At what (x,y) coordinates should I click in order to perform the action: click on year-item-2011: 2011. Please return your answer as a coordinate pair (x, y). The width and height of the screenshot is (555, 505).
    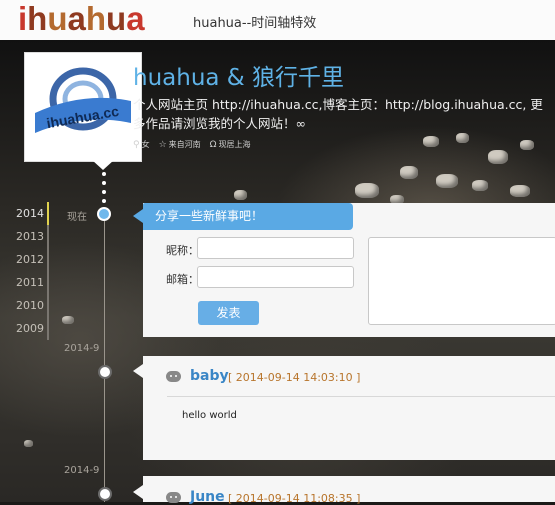
    Looking at the image, I should click on (24, 282).